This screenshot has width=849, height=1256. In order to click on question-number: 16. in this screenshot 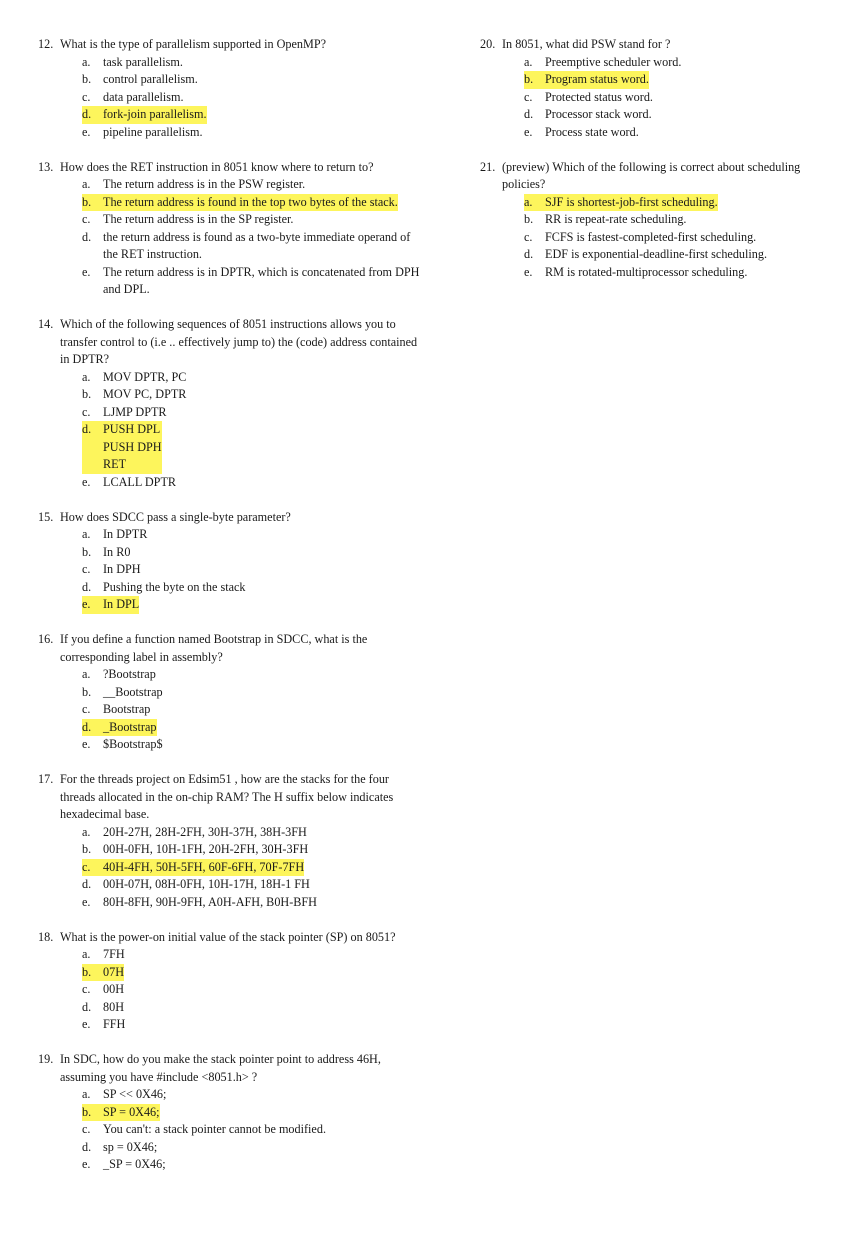, I will do `click(46, 639)`.